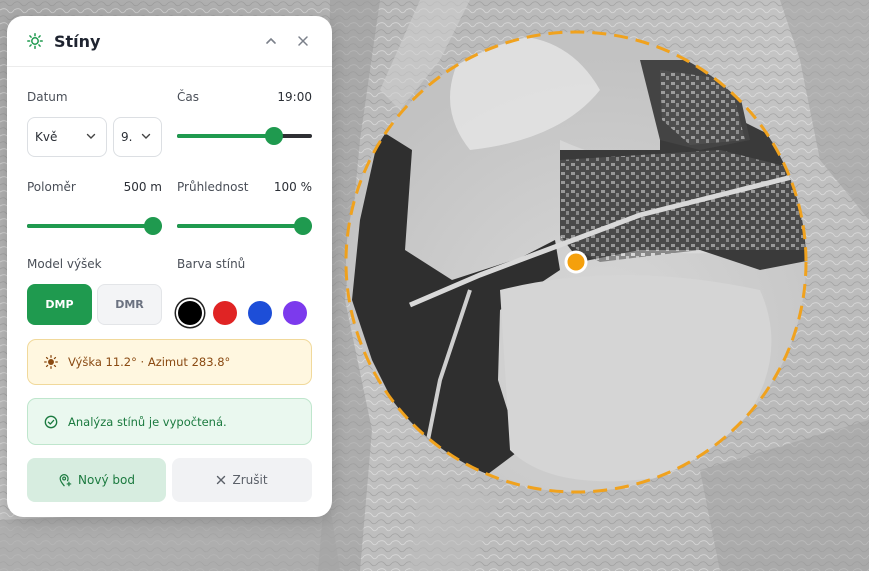  Describe the element at coordinates (51, 362) in the screenshot. I see `sun-icon` at that location.